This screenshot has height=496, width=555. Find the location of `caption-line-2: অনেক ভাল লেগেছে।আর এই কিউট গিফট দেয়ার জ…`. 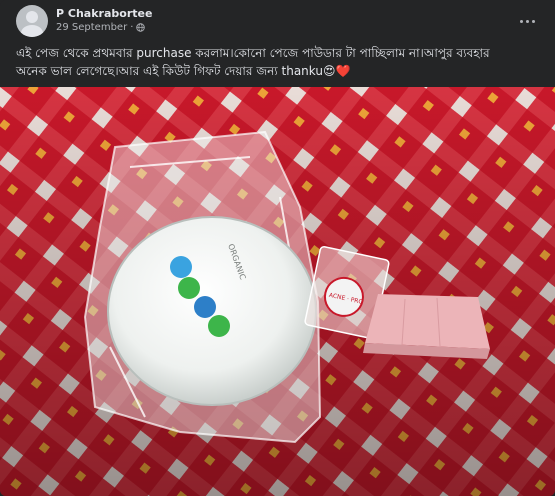

caption-line-2: অনেক ভাল লেগেছে।আর এই কিউট গিফট দেয়ার জ… is located at coordinates (183, 71).